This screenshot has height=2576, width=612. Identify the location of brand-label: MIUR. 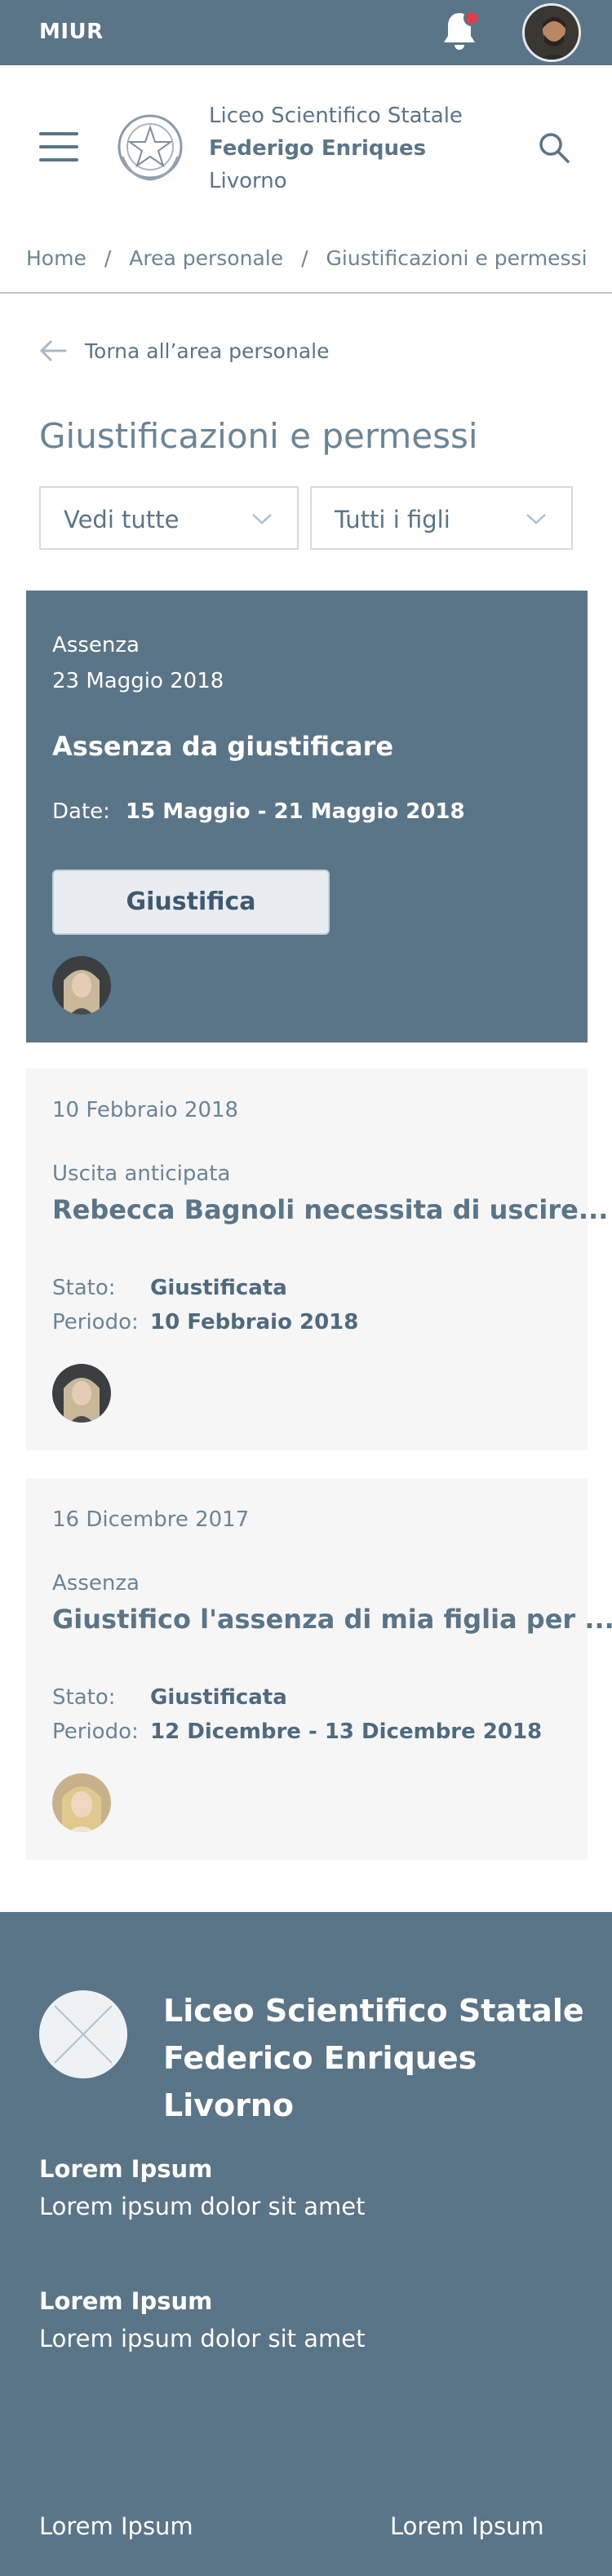
(71, 32).